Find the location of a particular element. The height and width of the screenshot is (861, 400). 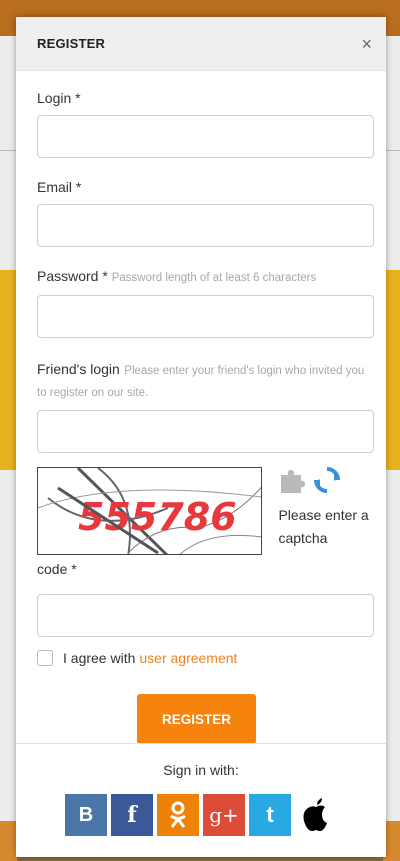

friend-login-input is located at coordinates (205, 431).